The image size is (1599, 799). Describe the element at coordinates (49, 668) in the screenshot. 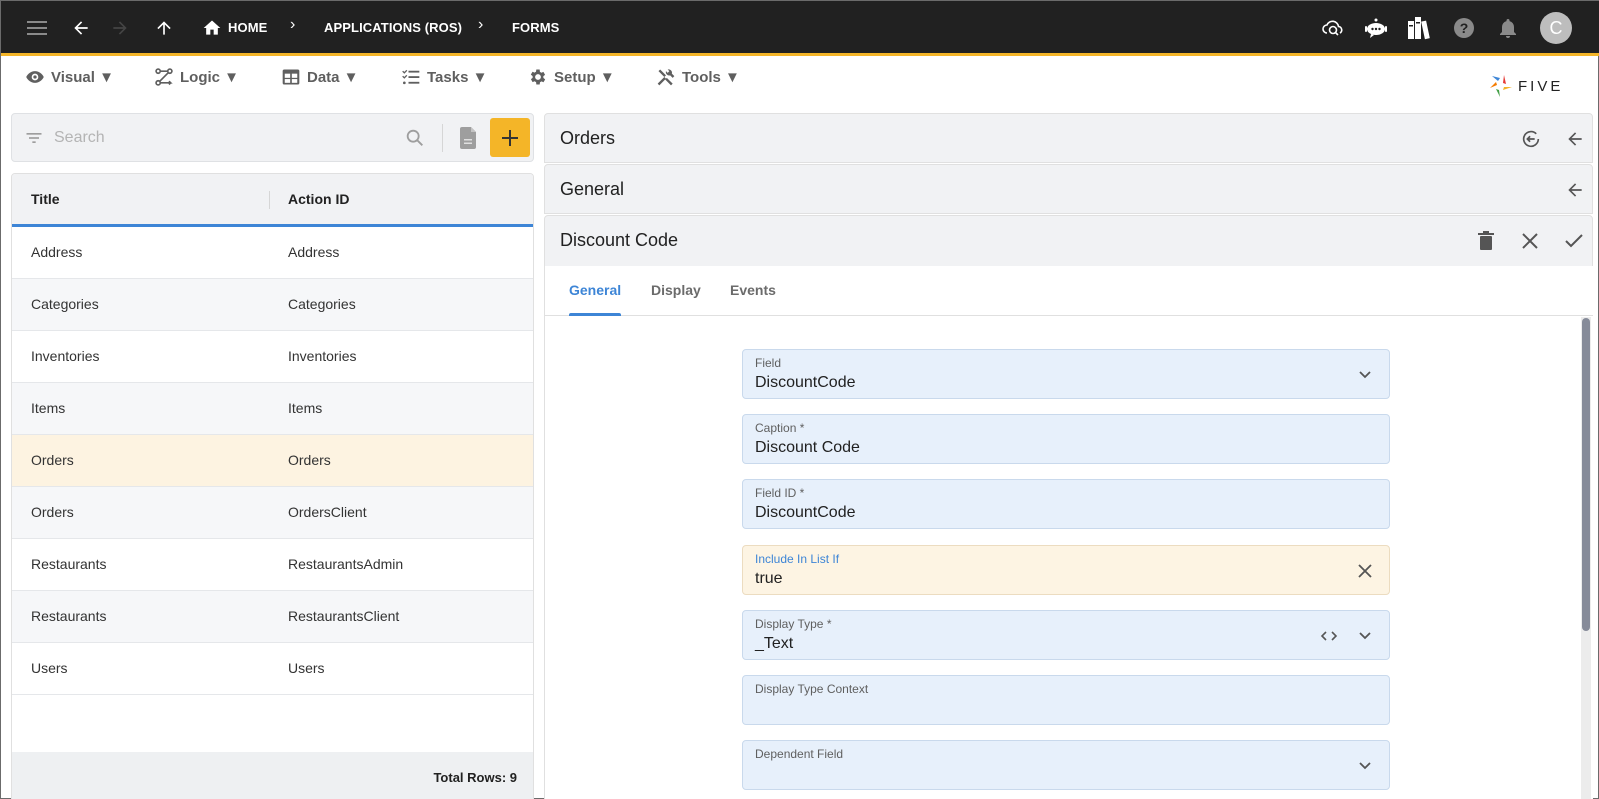

I see `cell-title: Users` at that location.